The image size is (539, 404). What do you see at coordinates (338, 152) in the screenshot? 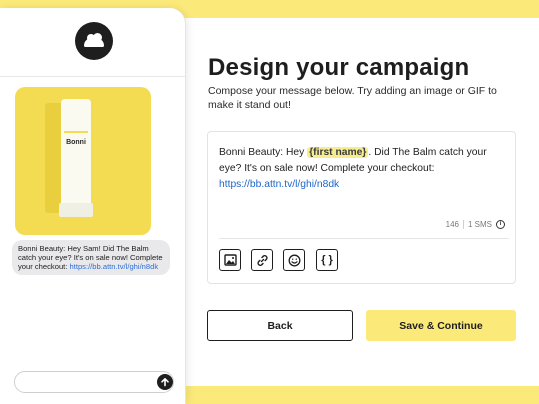
I see `first-name-token: {first name}` at bounding box center [338, 152].